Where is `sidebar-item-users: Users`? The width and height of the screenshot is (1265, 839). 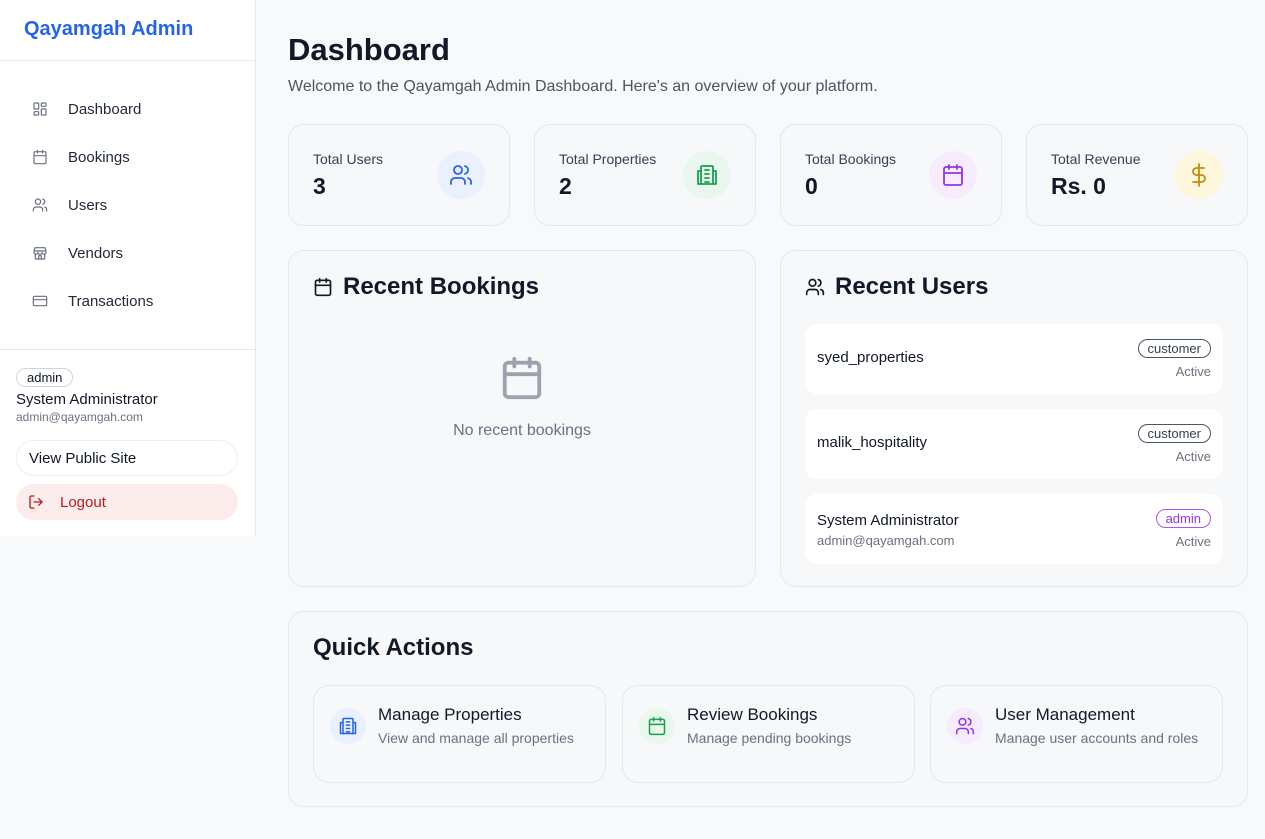
sidebar-item-users: Users is located at coordinates (127, 205).